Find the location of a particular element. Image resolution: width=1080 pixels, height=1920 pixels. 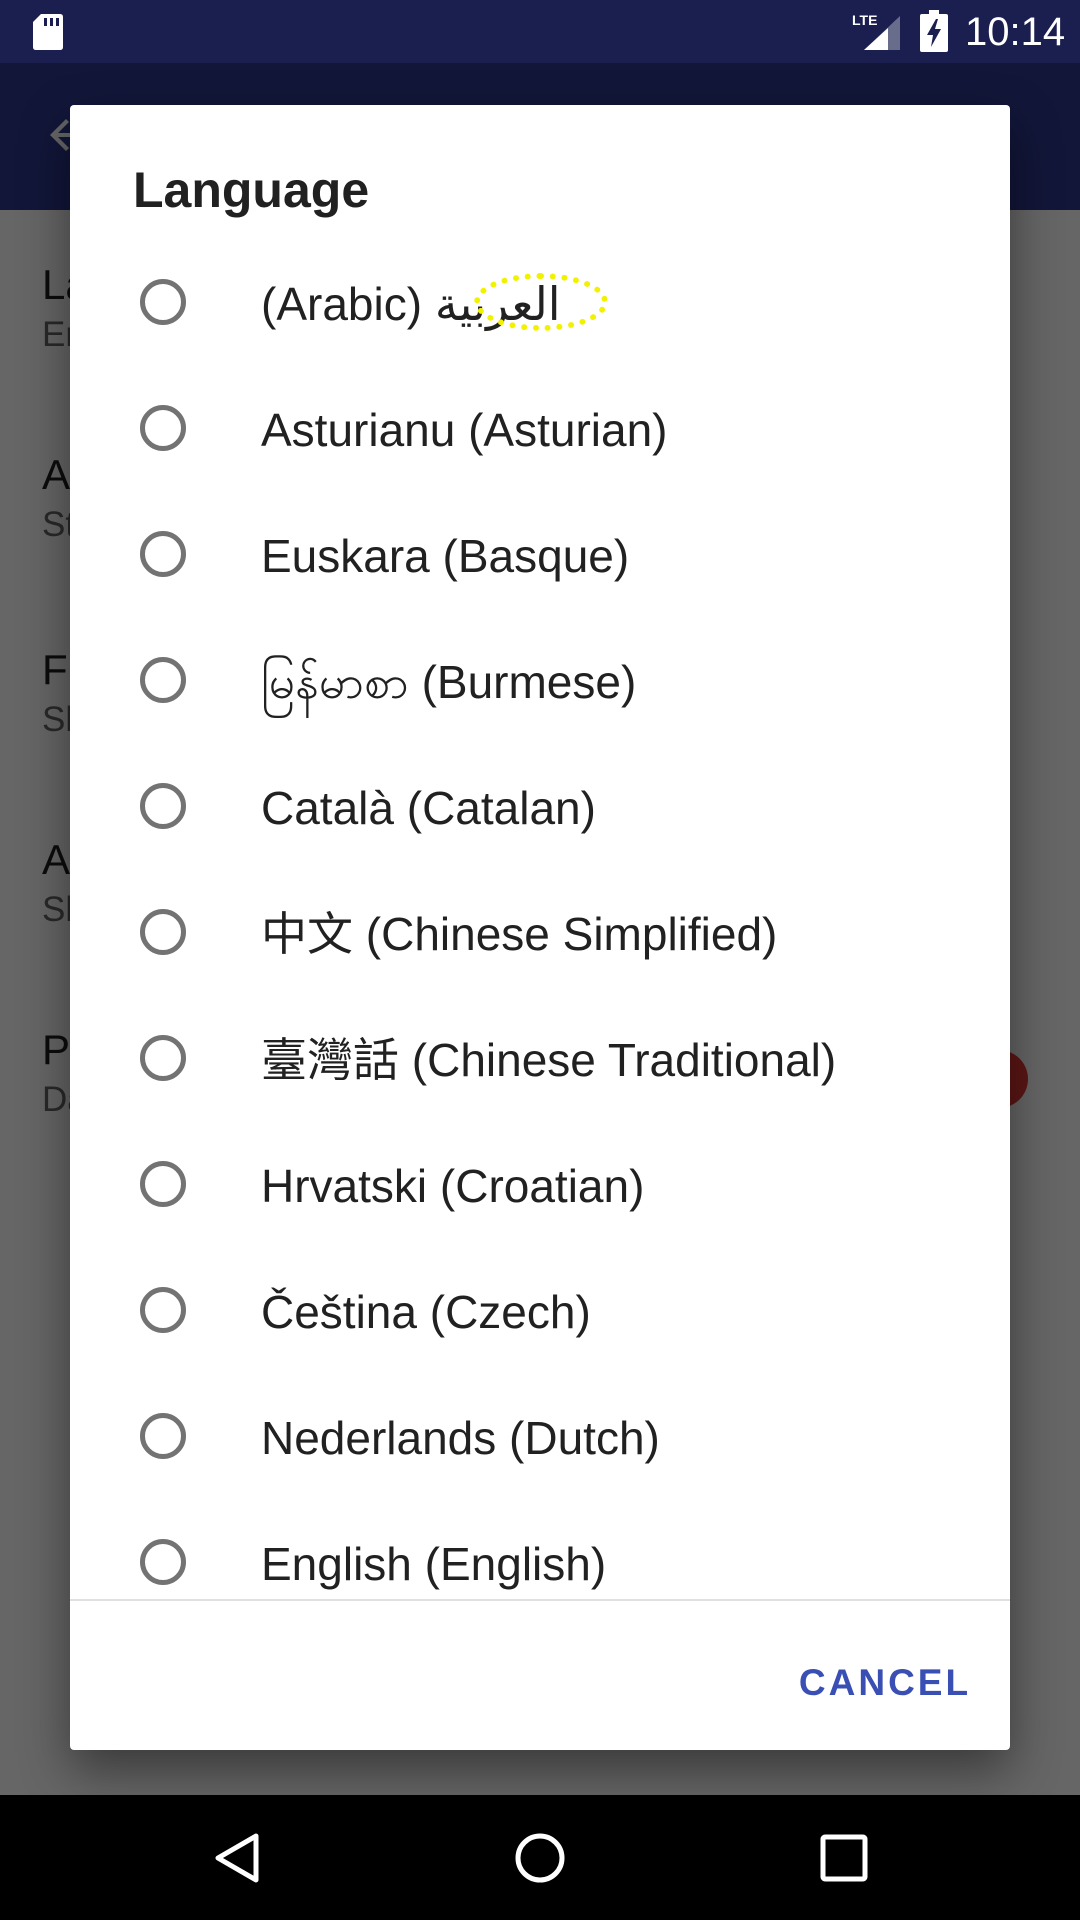

status-time: 10:14 is located at coordinates (1015, 32).